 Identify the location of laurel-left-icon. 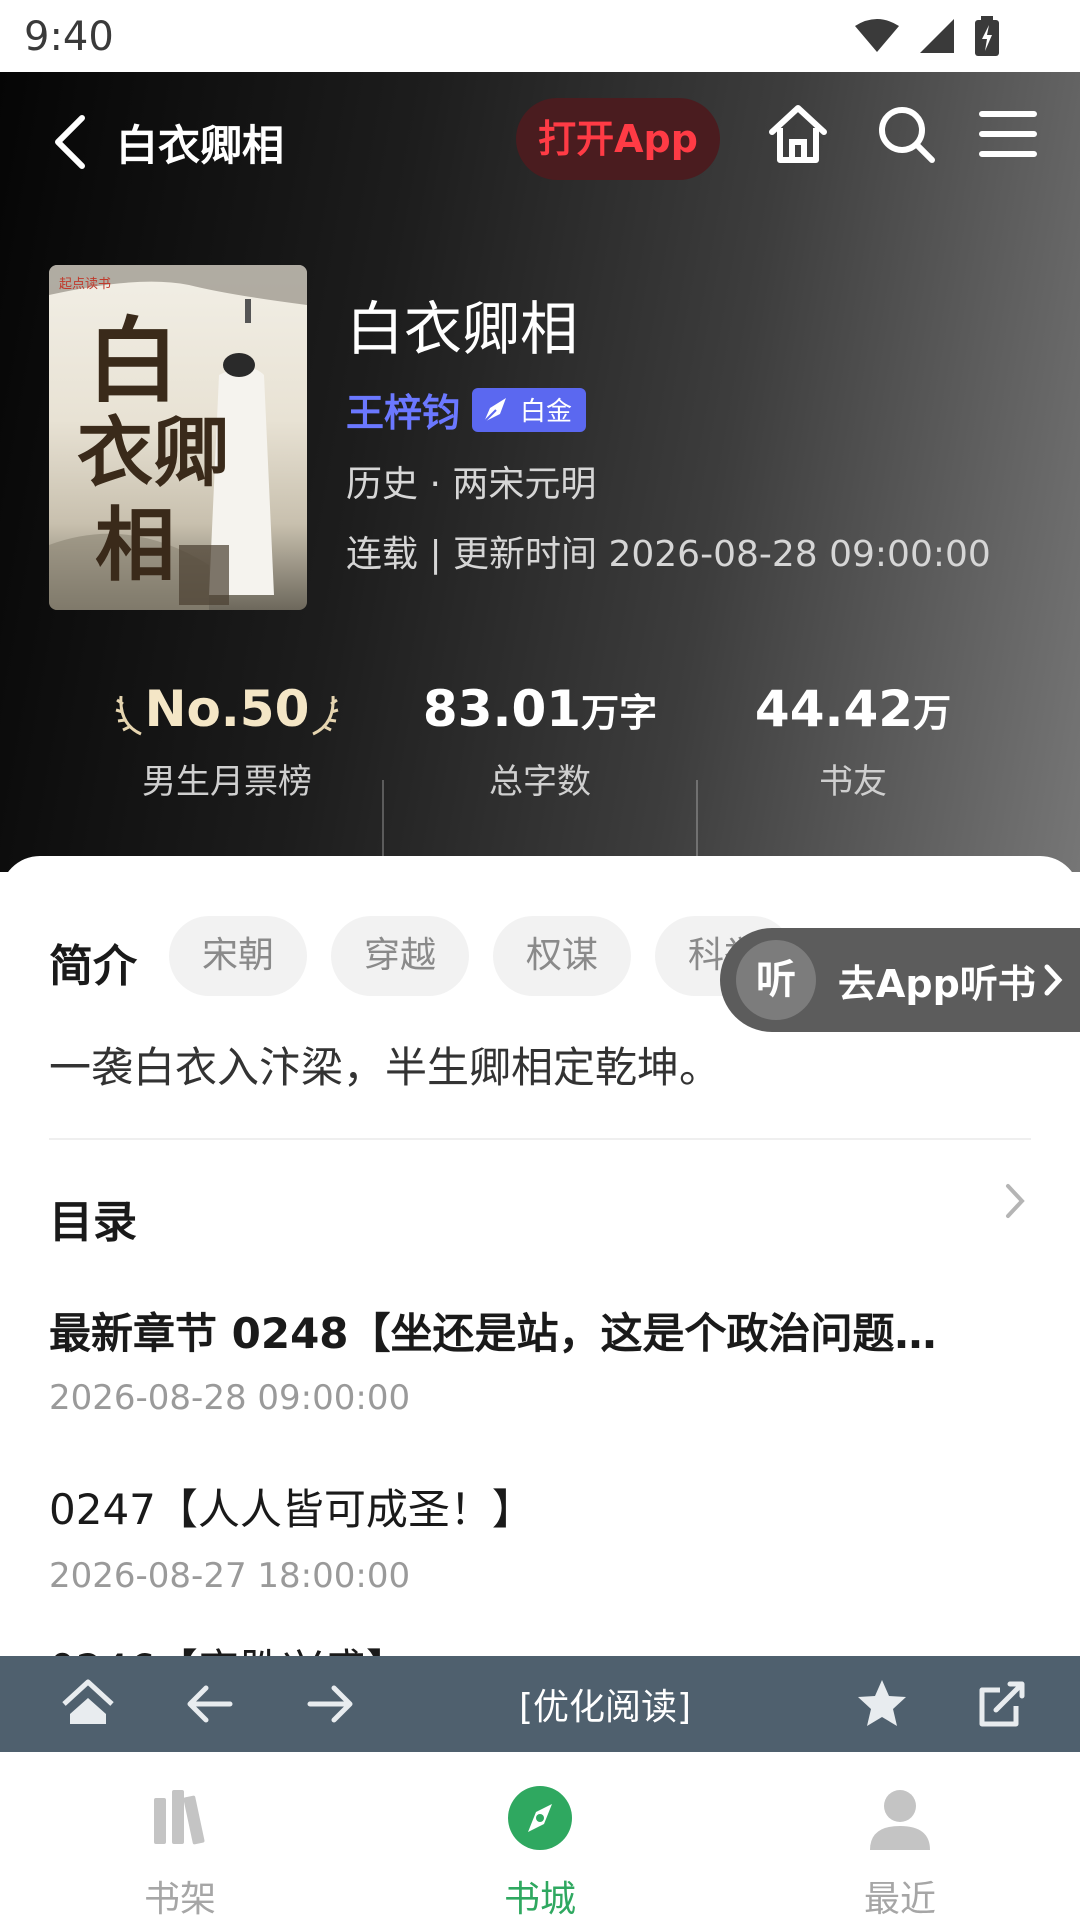
(128, 715).